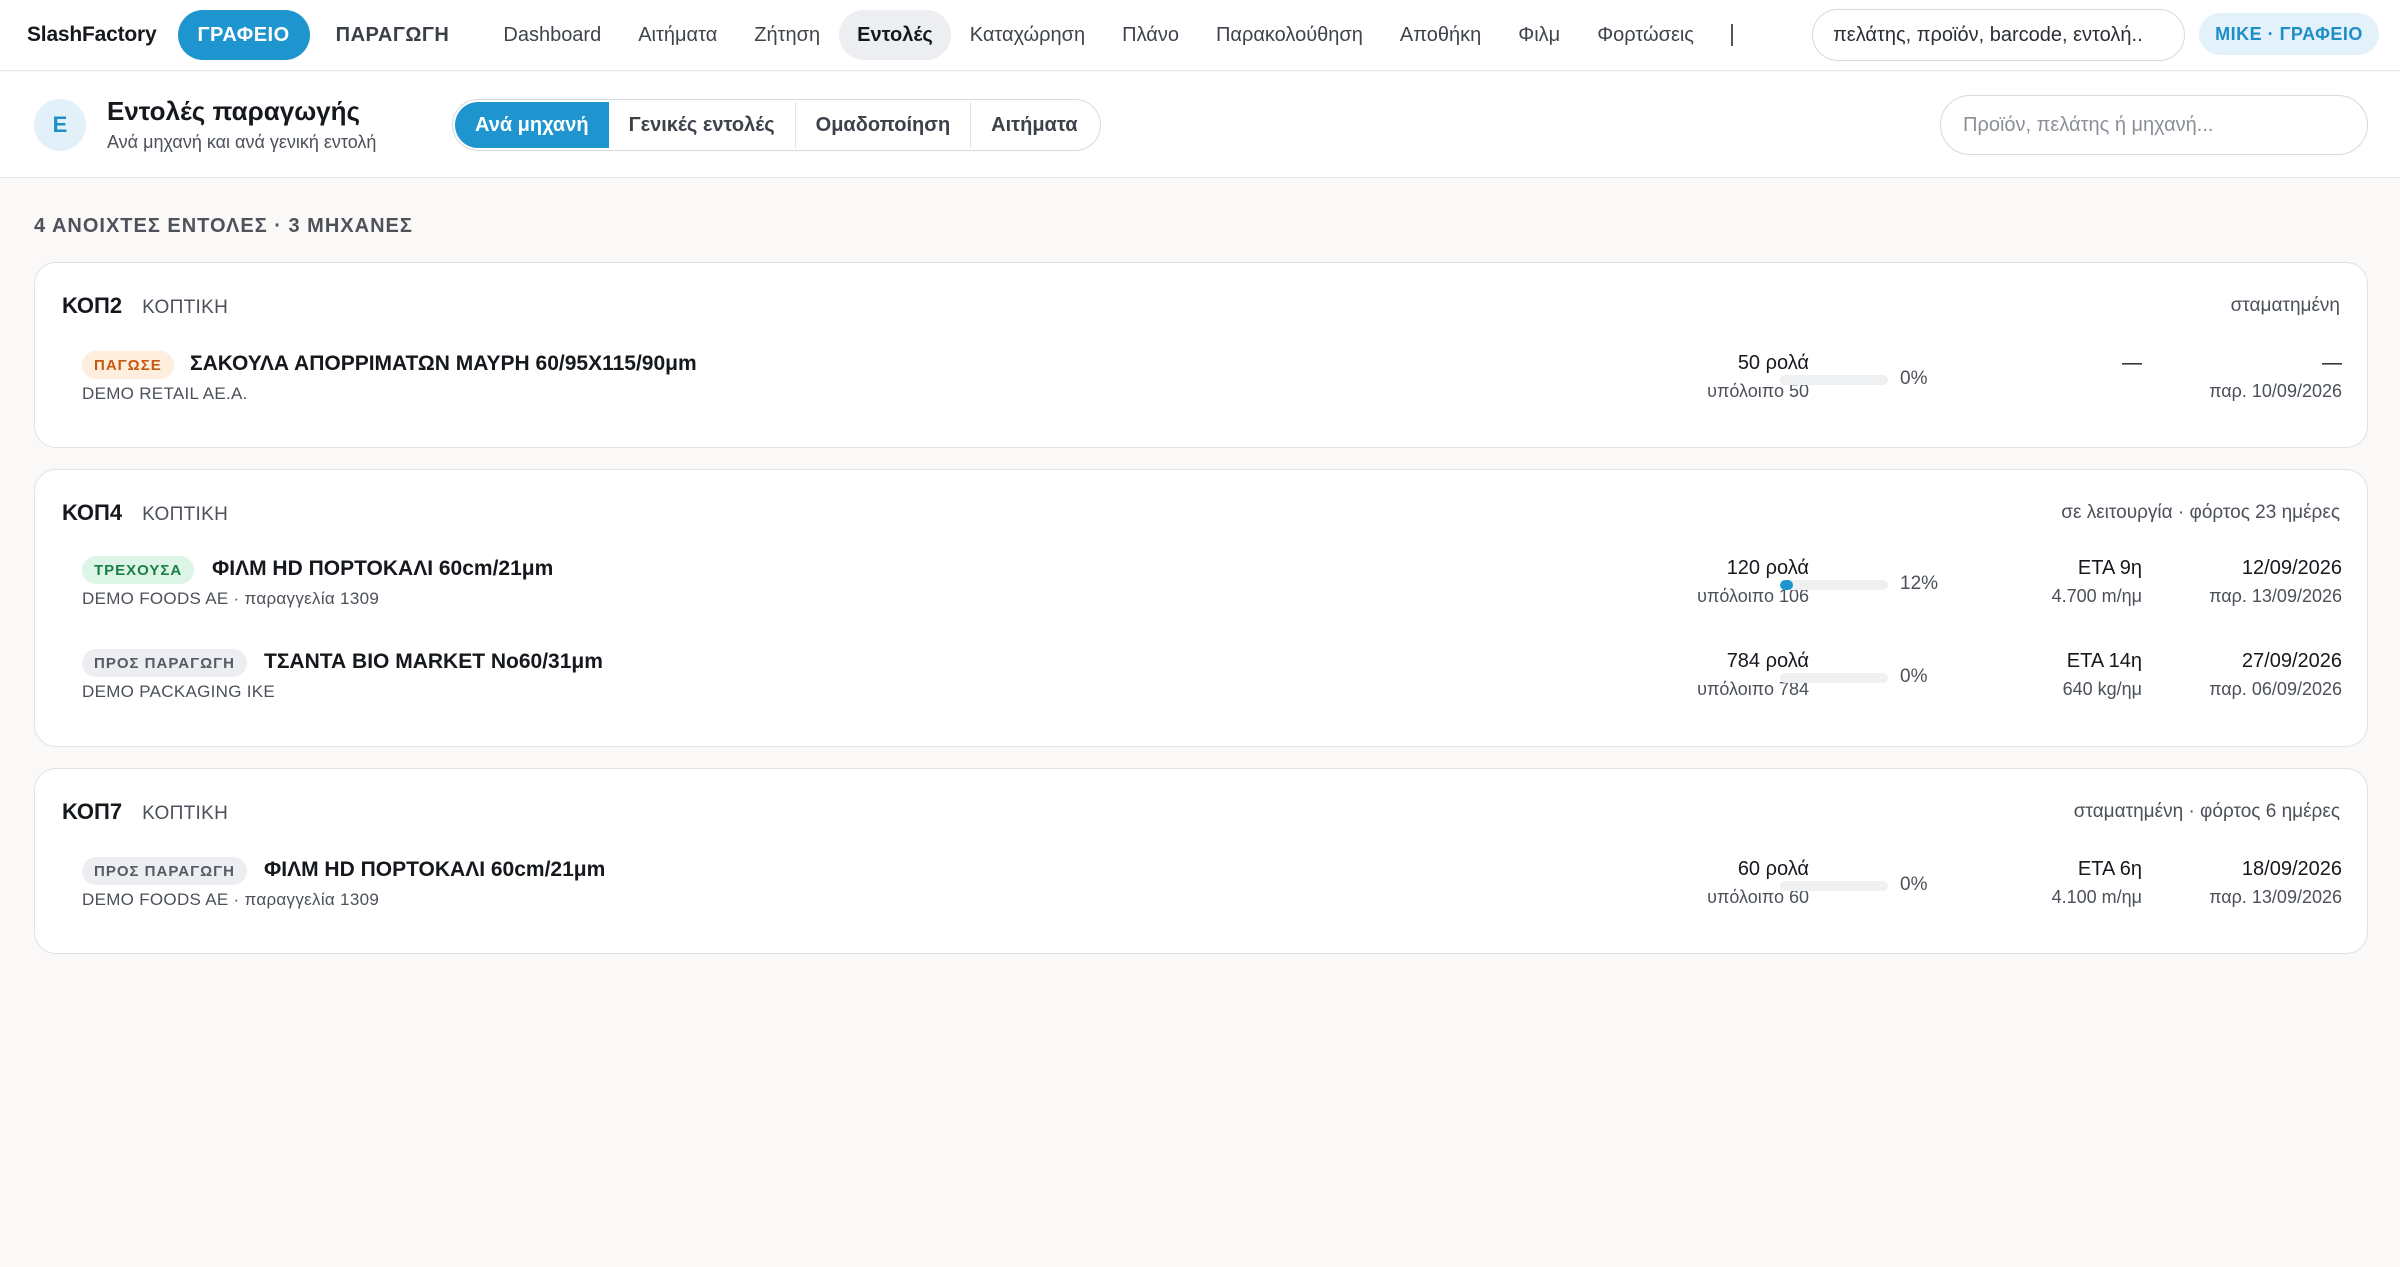 The width and height of the screenshot is (2400, 1267). I want to click on order-end-date: 18/09/2026, so click(2291, 869).